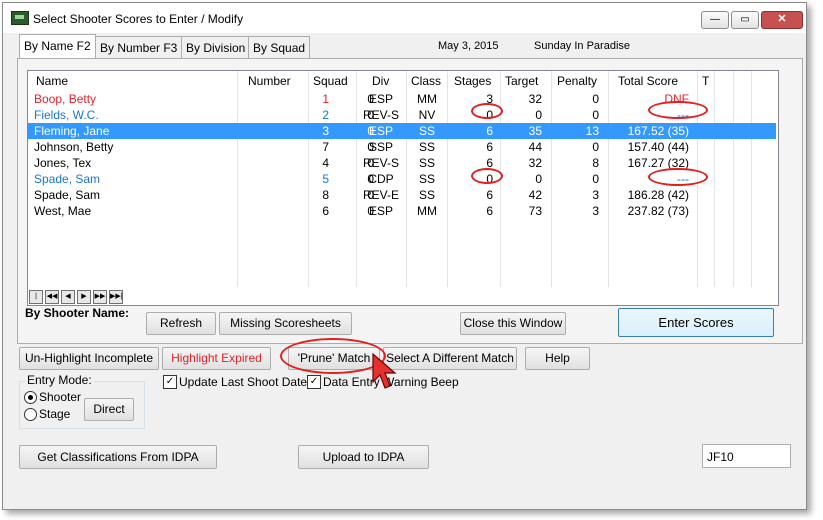 Image resolution: width=823 pixels, height=520 pixels. I want to click on warning-beep-checkbox: ✓, so click(314, 382).